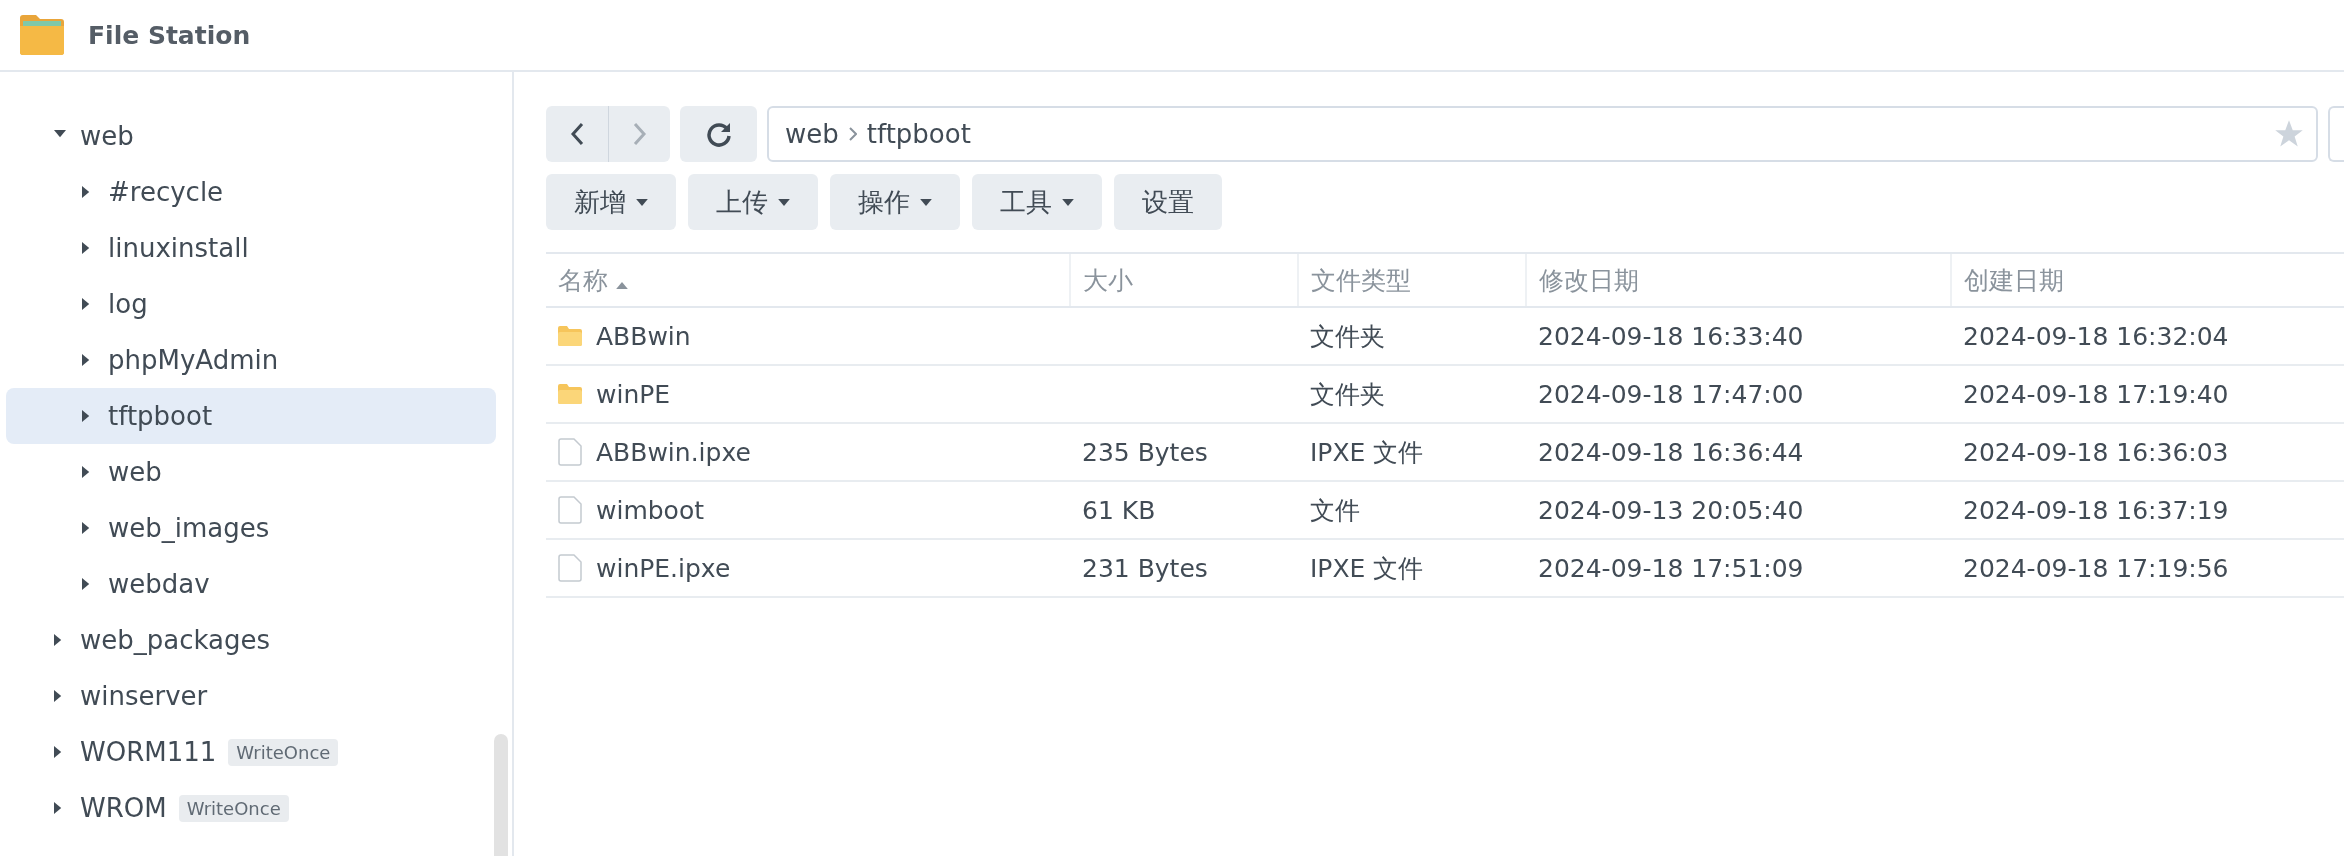  What do you see at coordinates (808, 568) in the screenshot?
I see `file-name-cell: winPE.ipxe` at bounding box center [808, 568].